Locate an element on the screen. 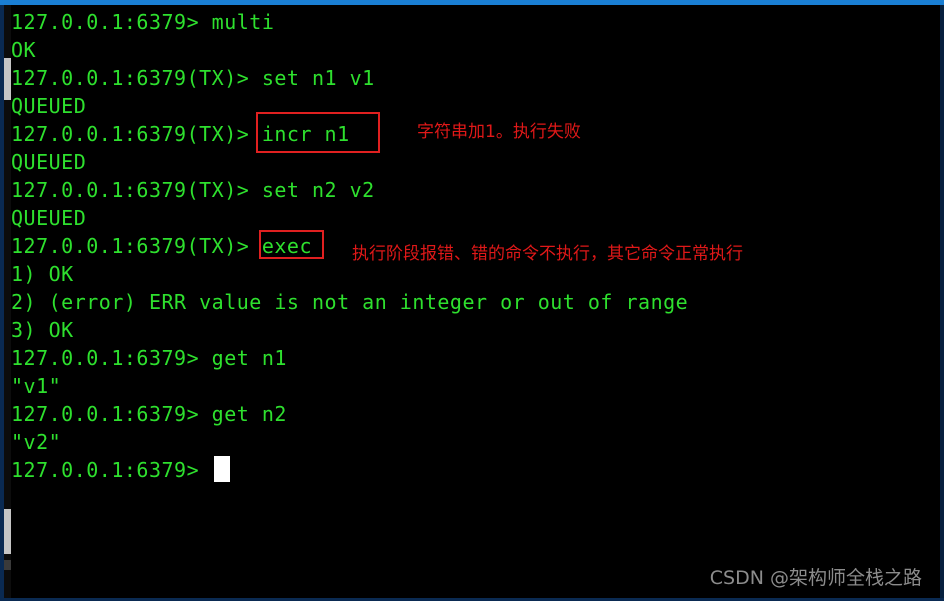 The width and height of the screenshot is (944, 601). terminal-line: 127.0.0.1:6379> get n2 is located at coordinates (149, 414).